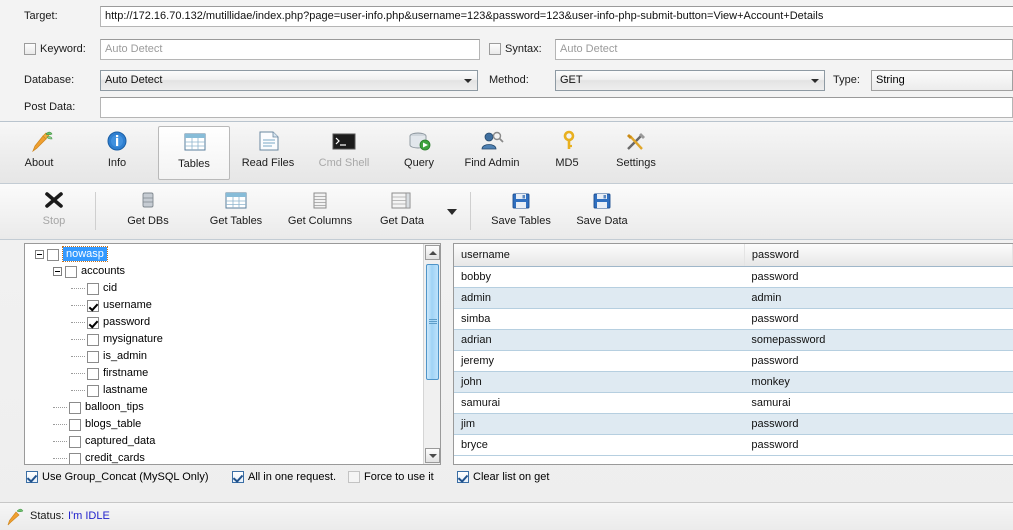 Image resolution: width=1013 pixels, height=530 pixels. What do you see at coordinates (602, 211) in the screenshot?
I see `action-button-save-data: Save Data` at bounding box center [602, 211].